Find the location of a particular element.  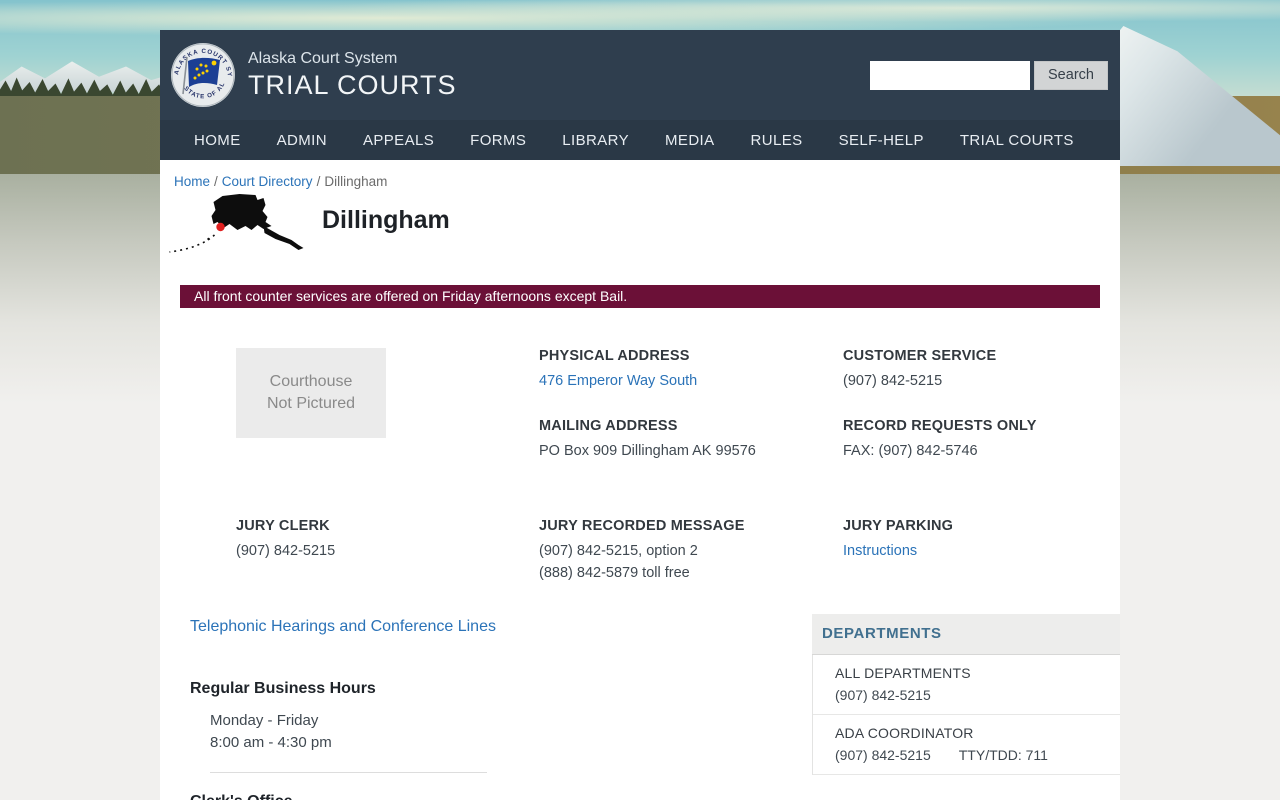

search-form: Search is located at coordinates (989, 75).